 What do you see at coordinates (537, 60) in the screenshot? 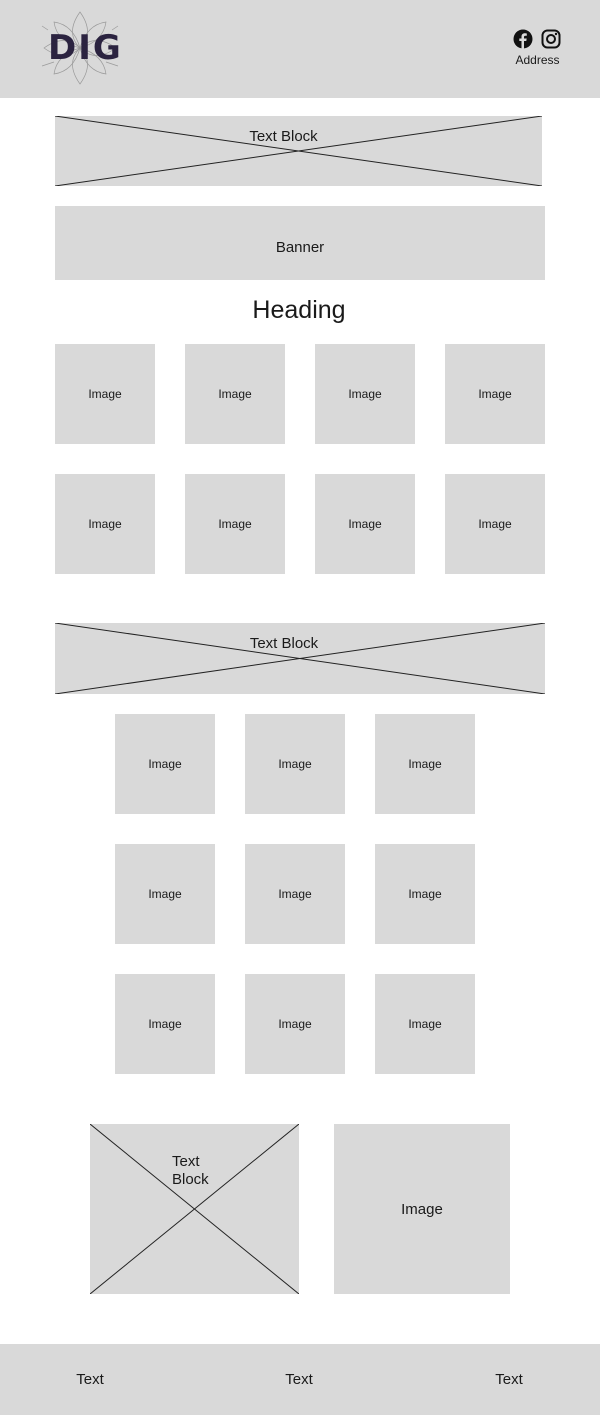
I see `address-text: Address` at bounding box center [537, 60].